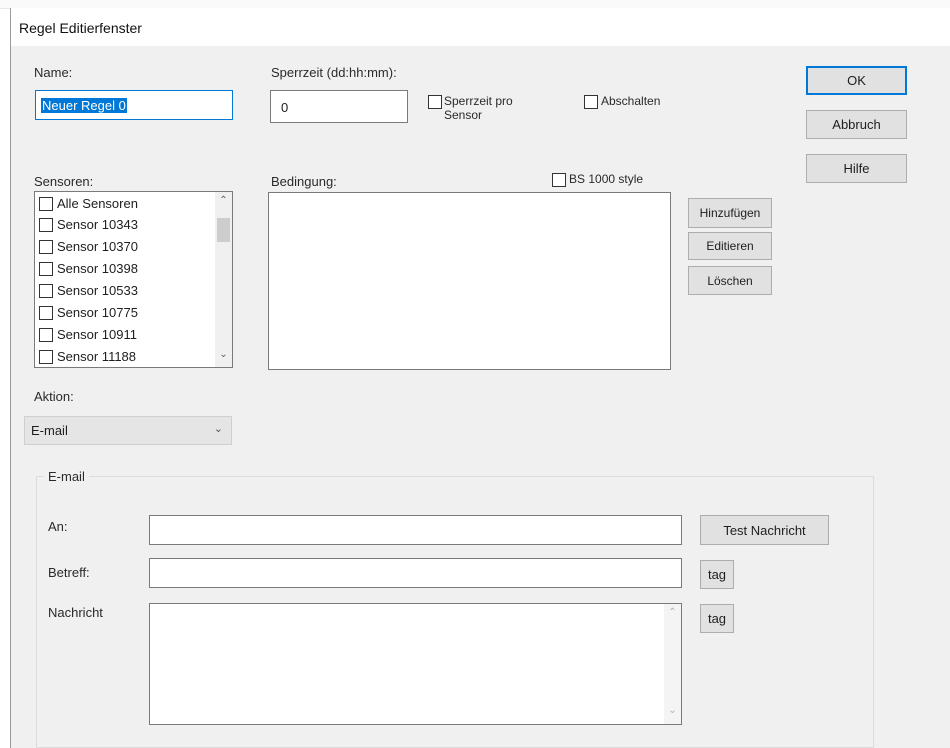 The width and height of the screenshot is (950, 748). What do you see at coordinates (49, 430) in the screenshot?
I see `aktion-select-value: E-mail` at bounding box center [49, 430].